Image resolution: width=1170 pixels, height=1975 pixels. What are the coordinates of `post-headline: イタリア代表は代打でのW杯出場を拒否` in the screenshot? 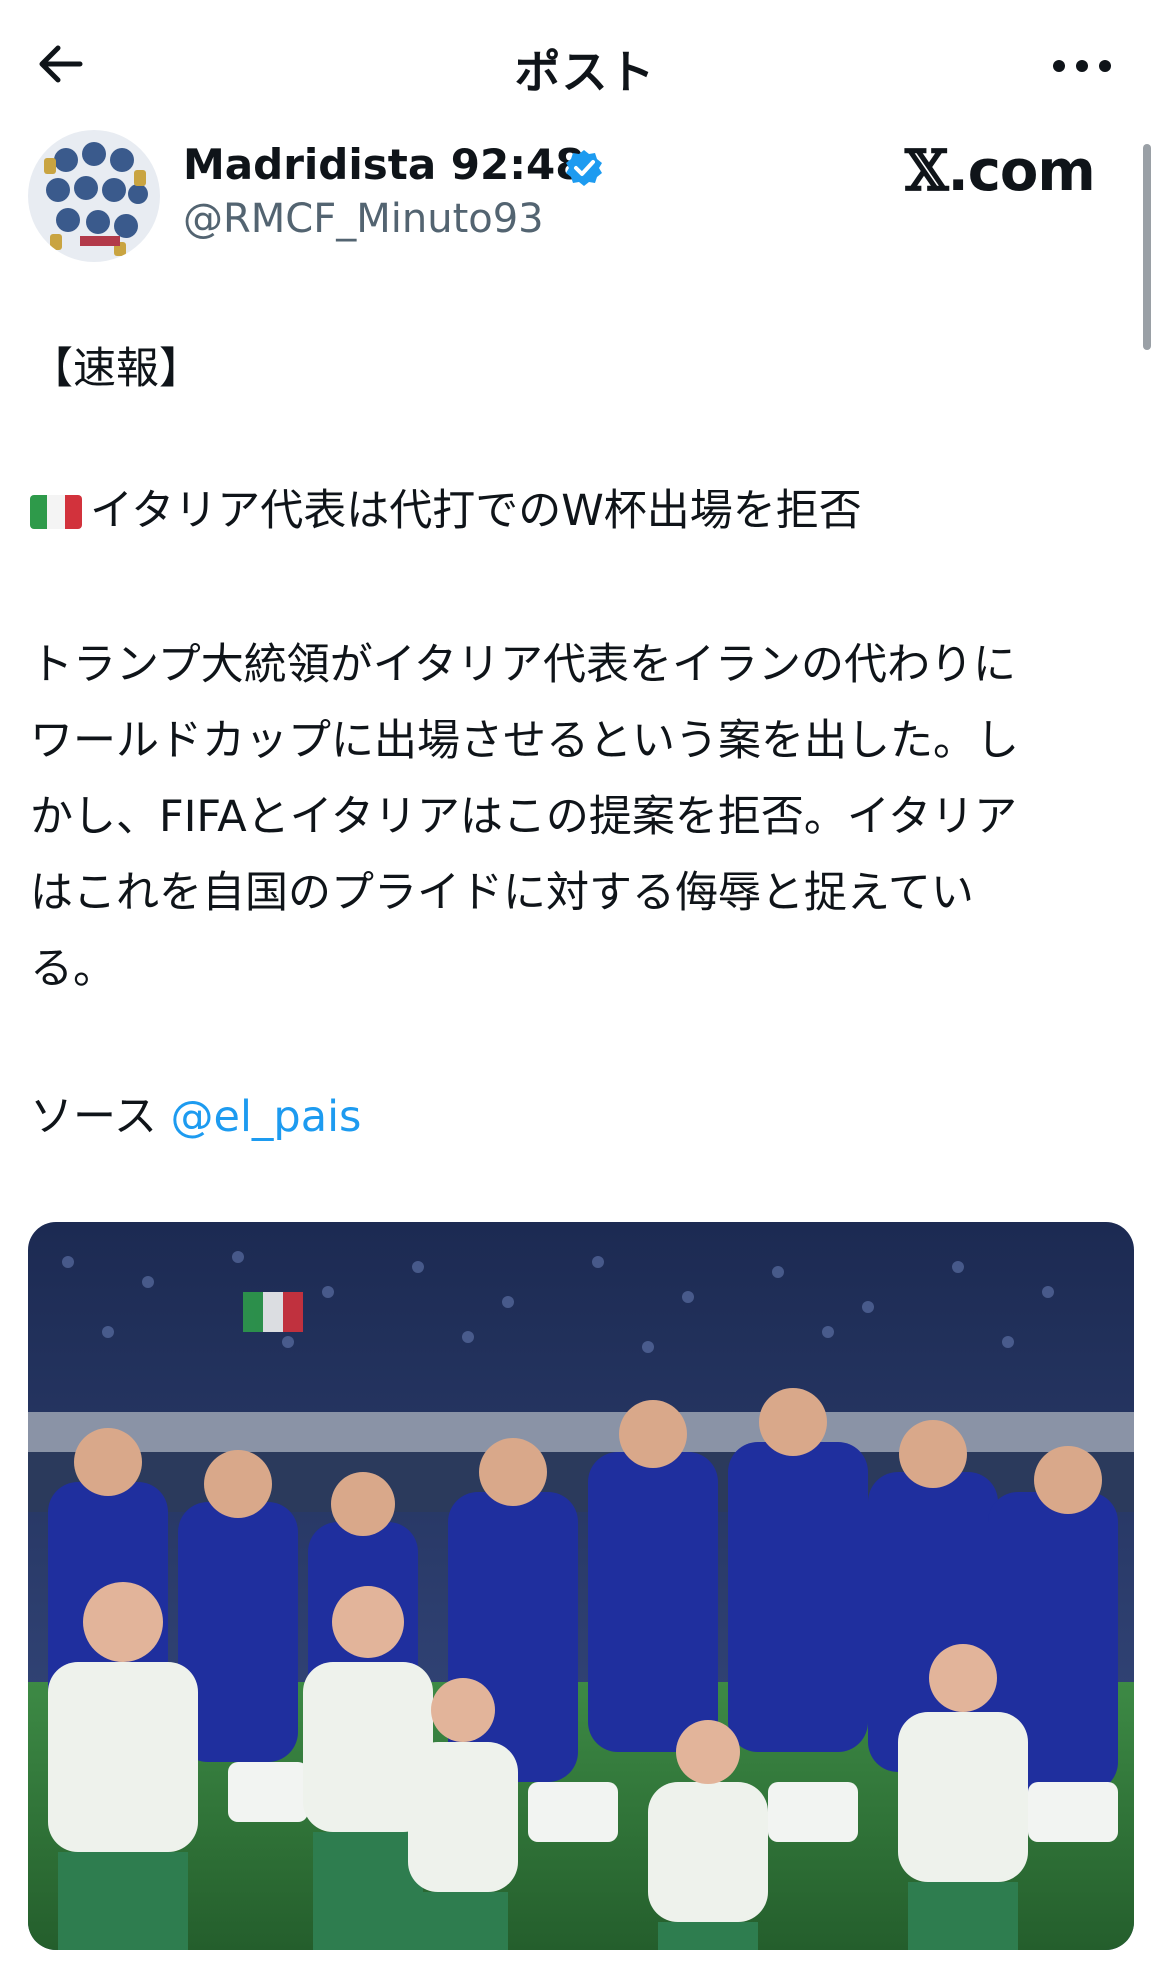 It's located at (446, 512).